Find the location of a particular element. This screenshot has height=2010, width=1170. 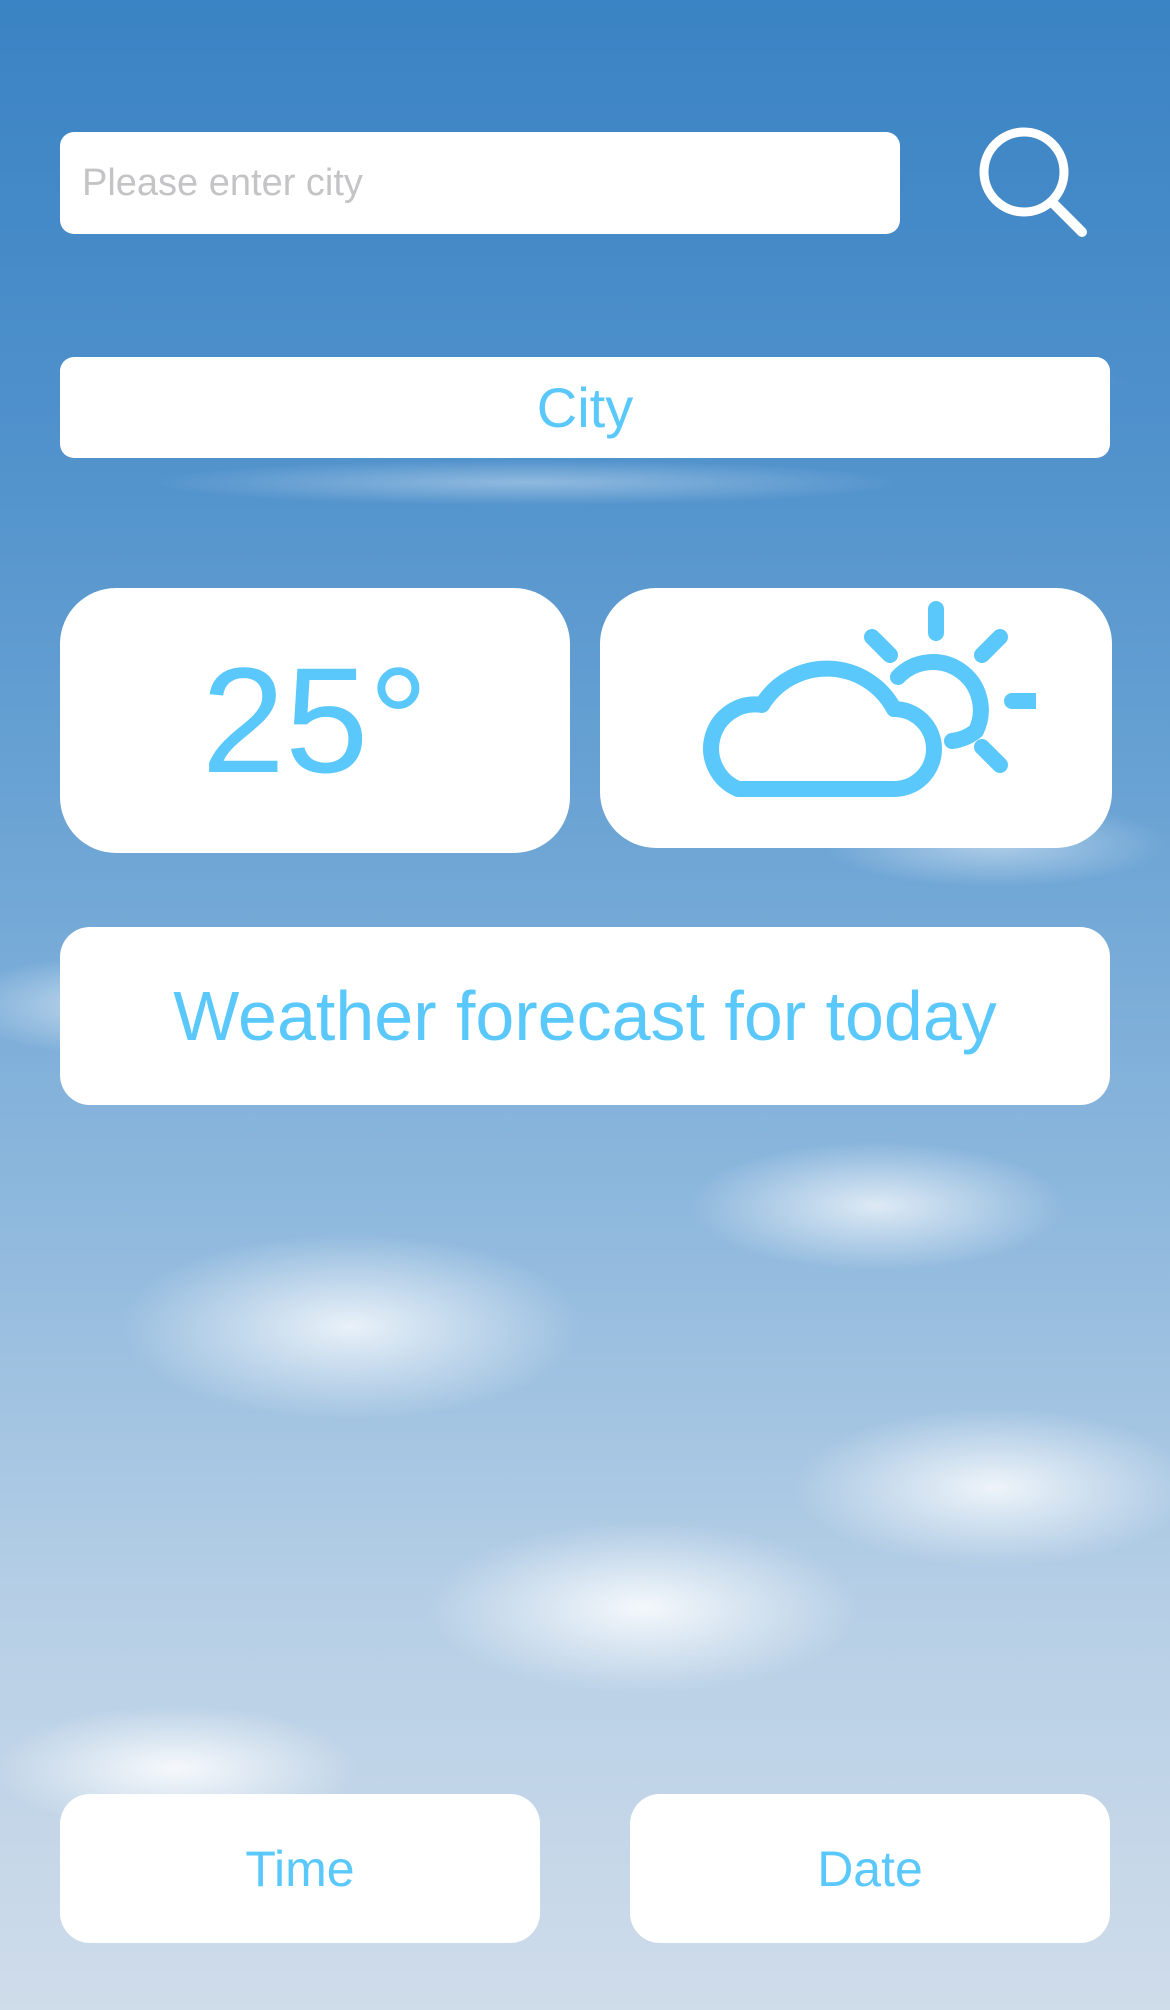

city-search-input is located at coordinates (480, 183).